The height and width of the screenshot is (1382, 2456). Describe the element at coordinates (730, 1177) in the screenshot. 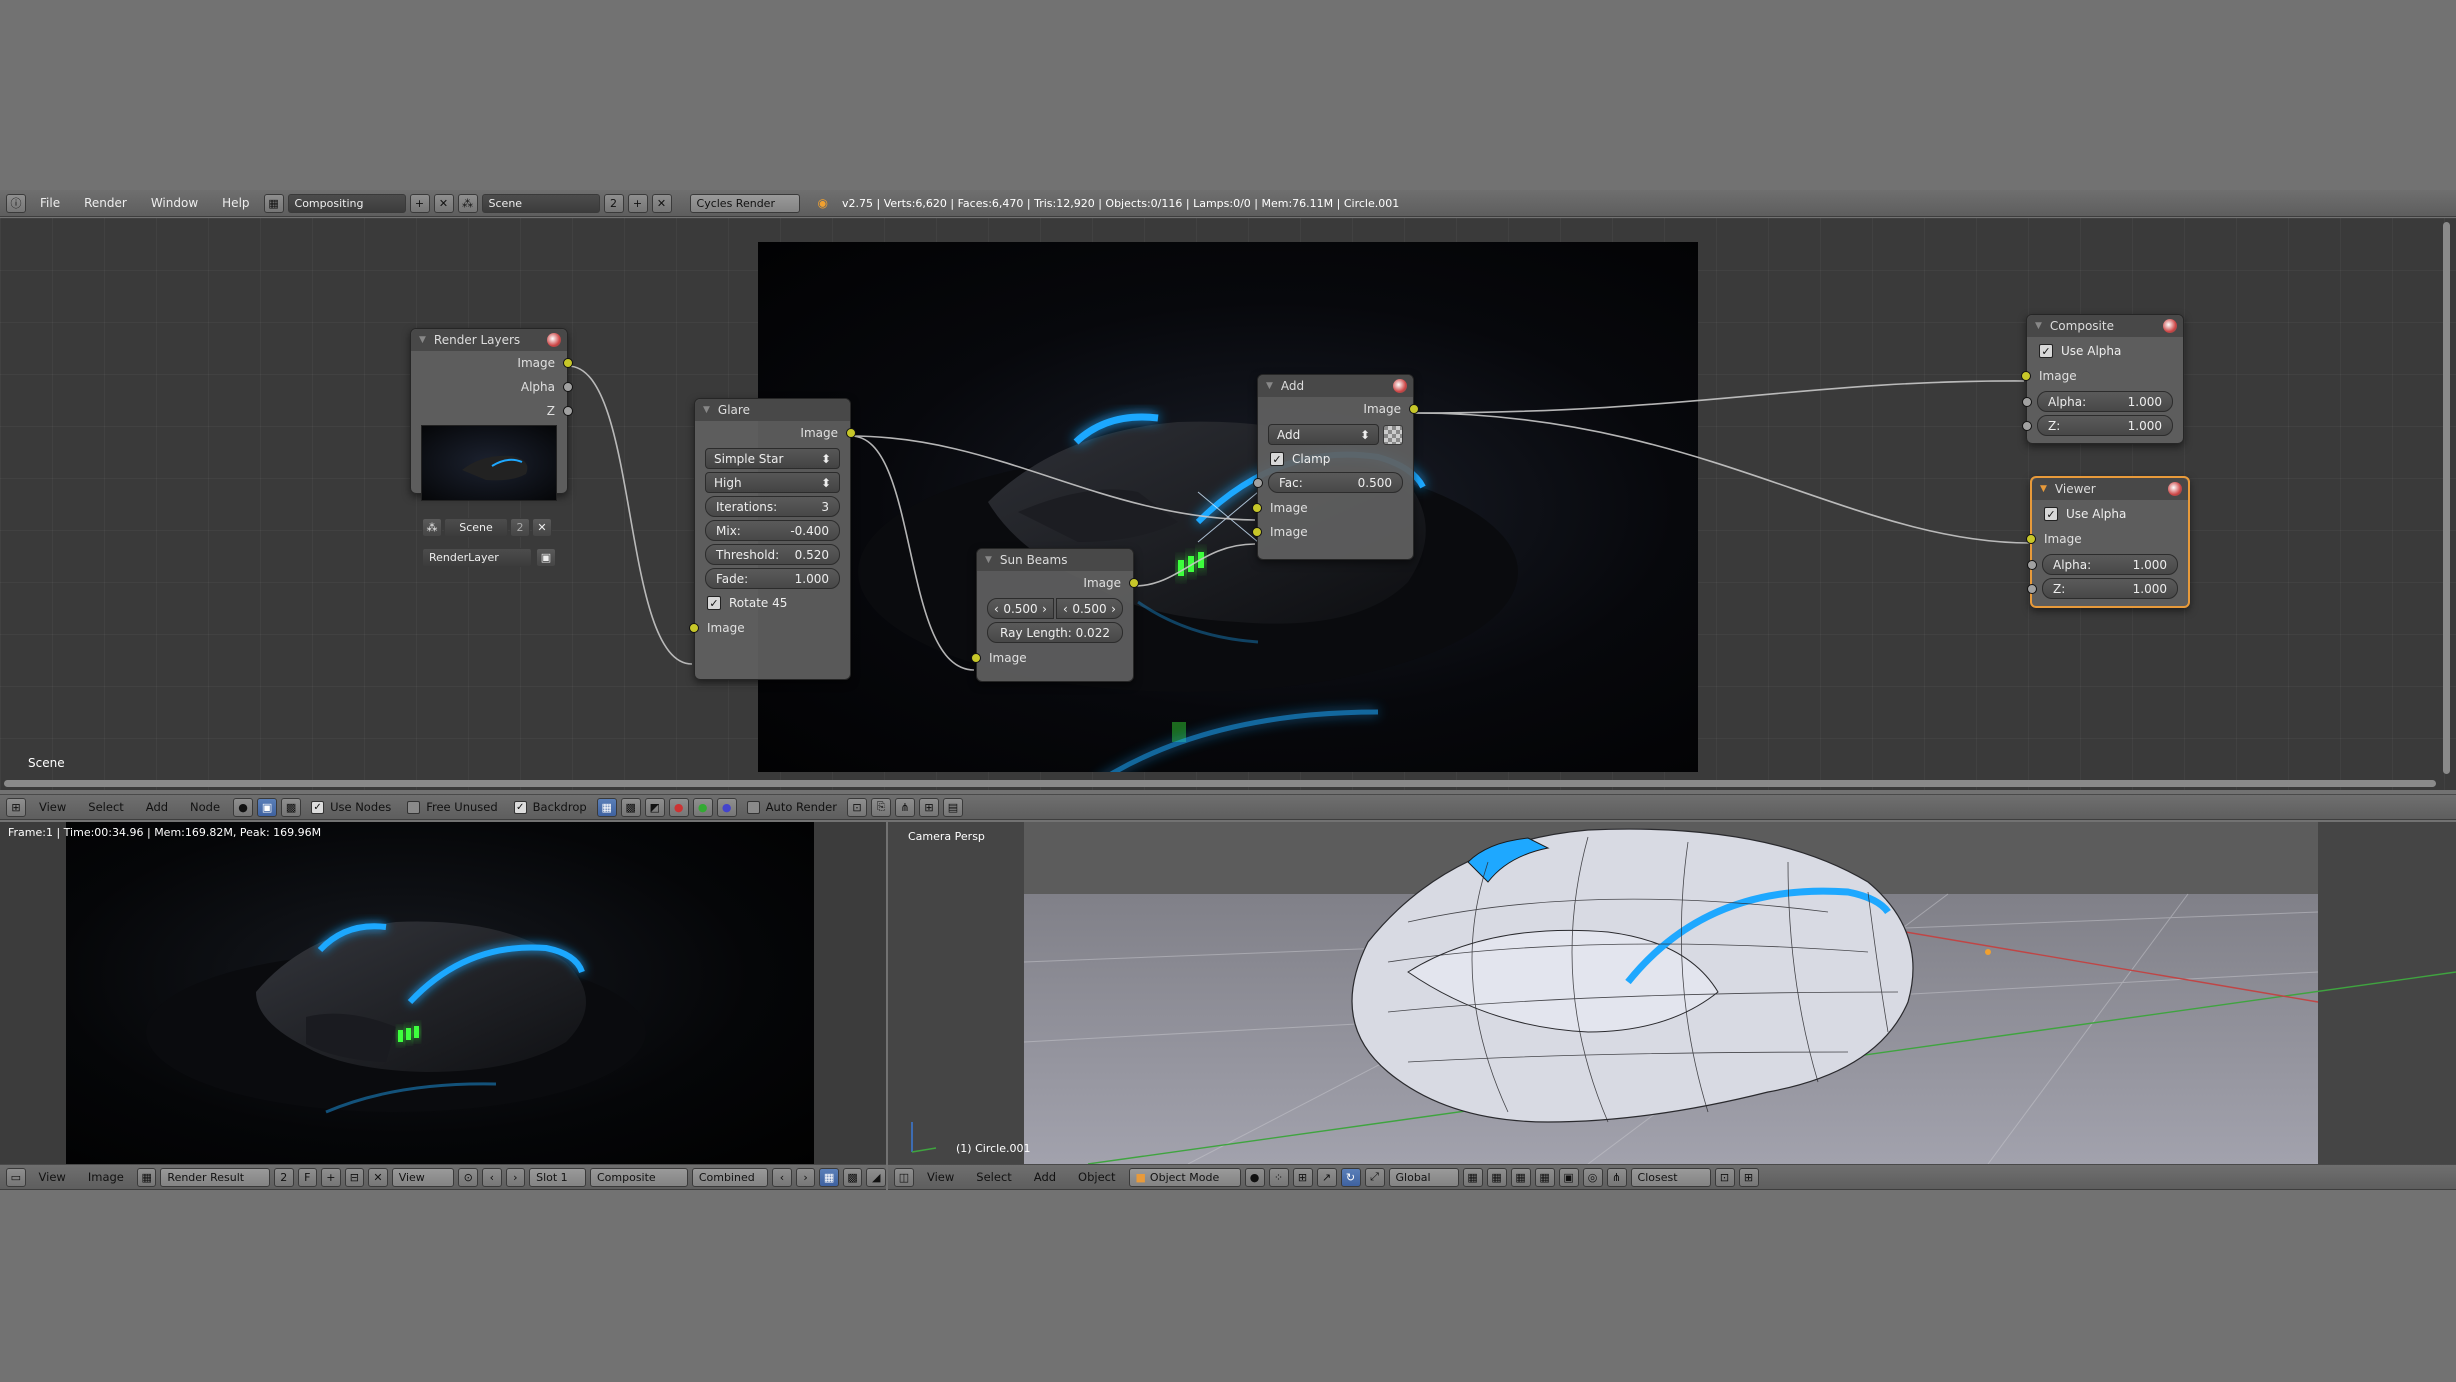

I see `pass-select: Combined` at that location.